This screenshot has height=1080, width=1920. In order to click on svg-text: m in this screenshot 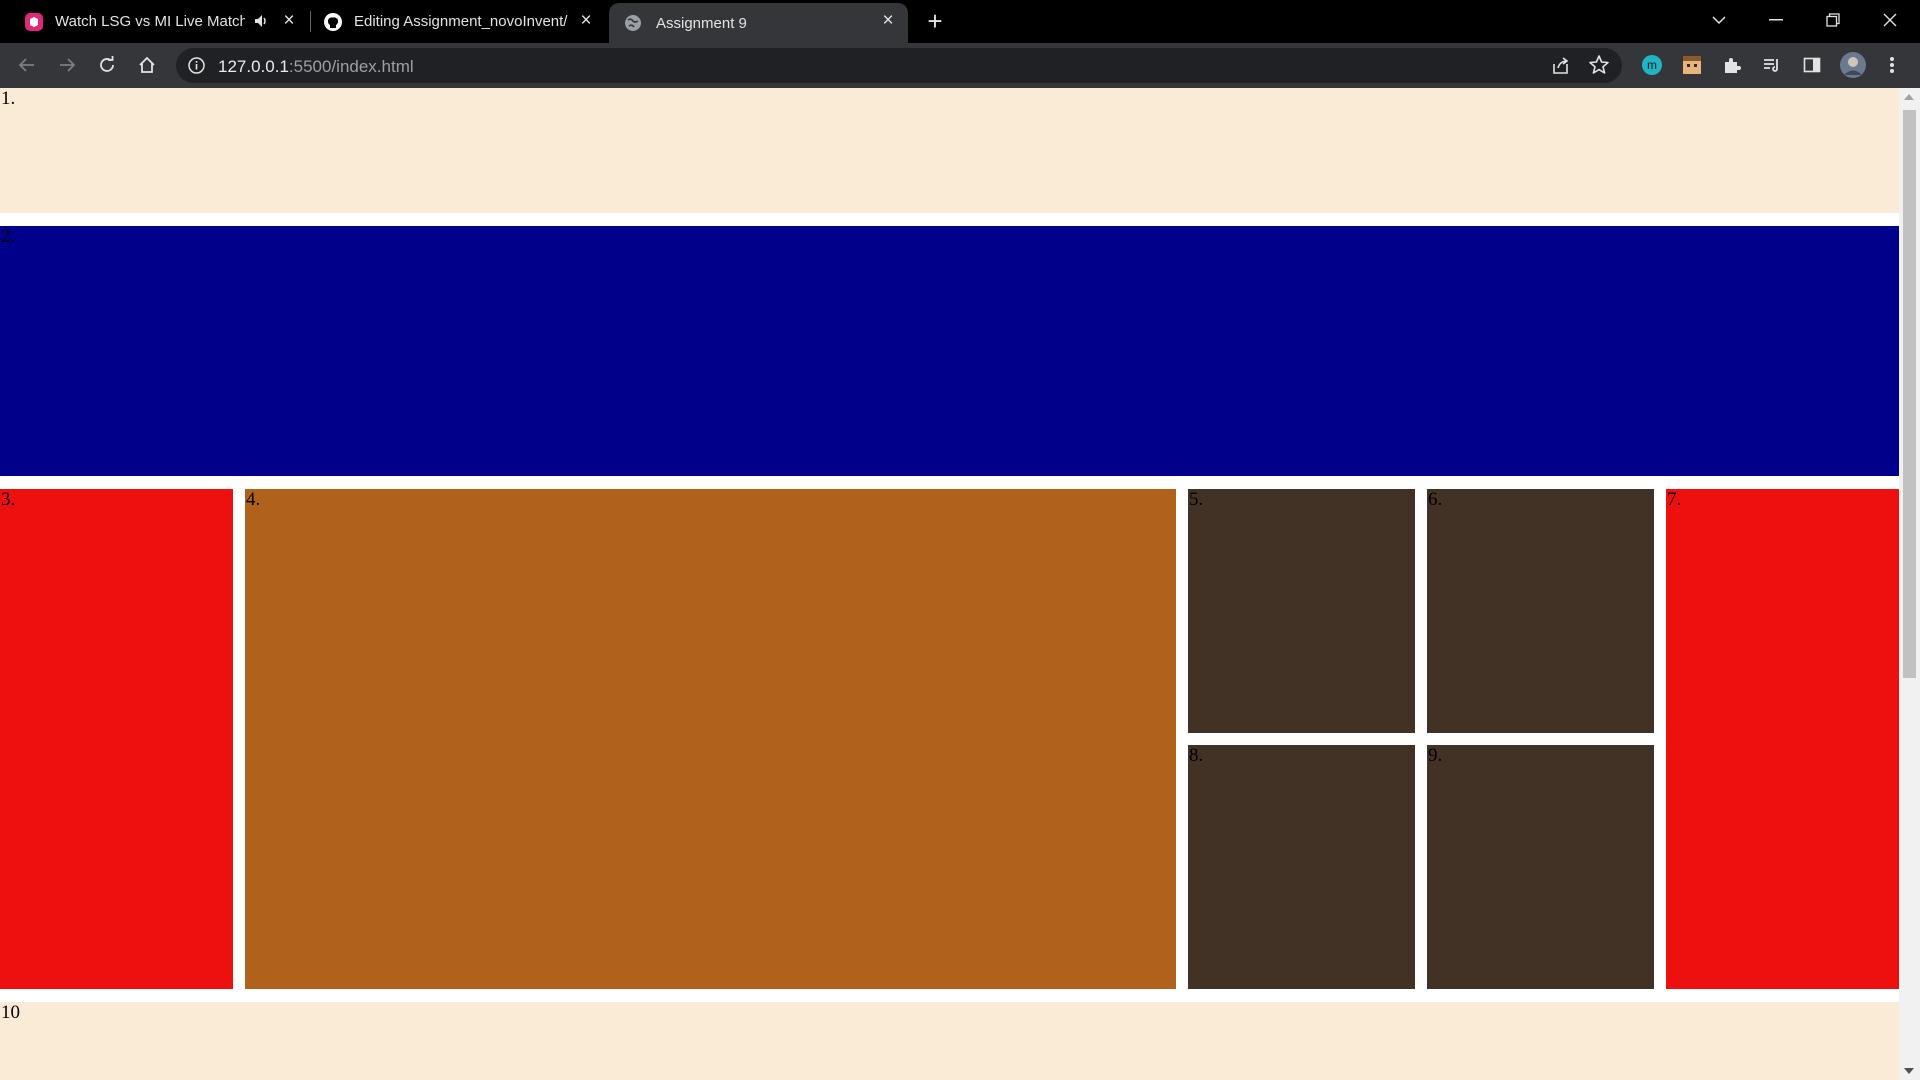, I will do `click(1652, 65)`.